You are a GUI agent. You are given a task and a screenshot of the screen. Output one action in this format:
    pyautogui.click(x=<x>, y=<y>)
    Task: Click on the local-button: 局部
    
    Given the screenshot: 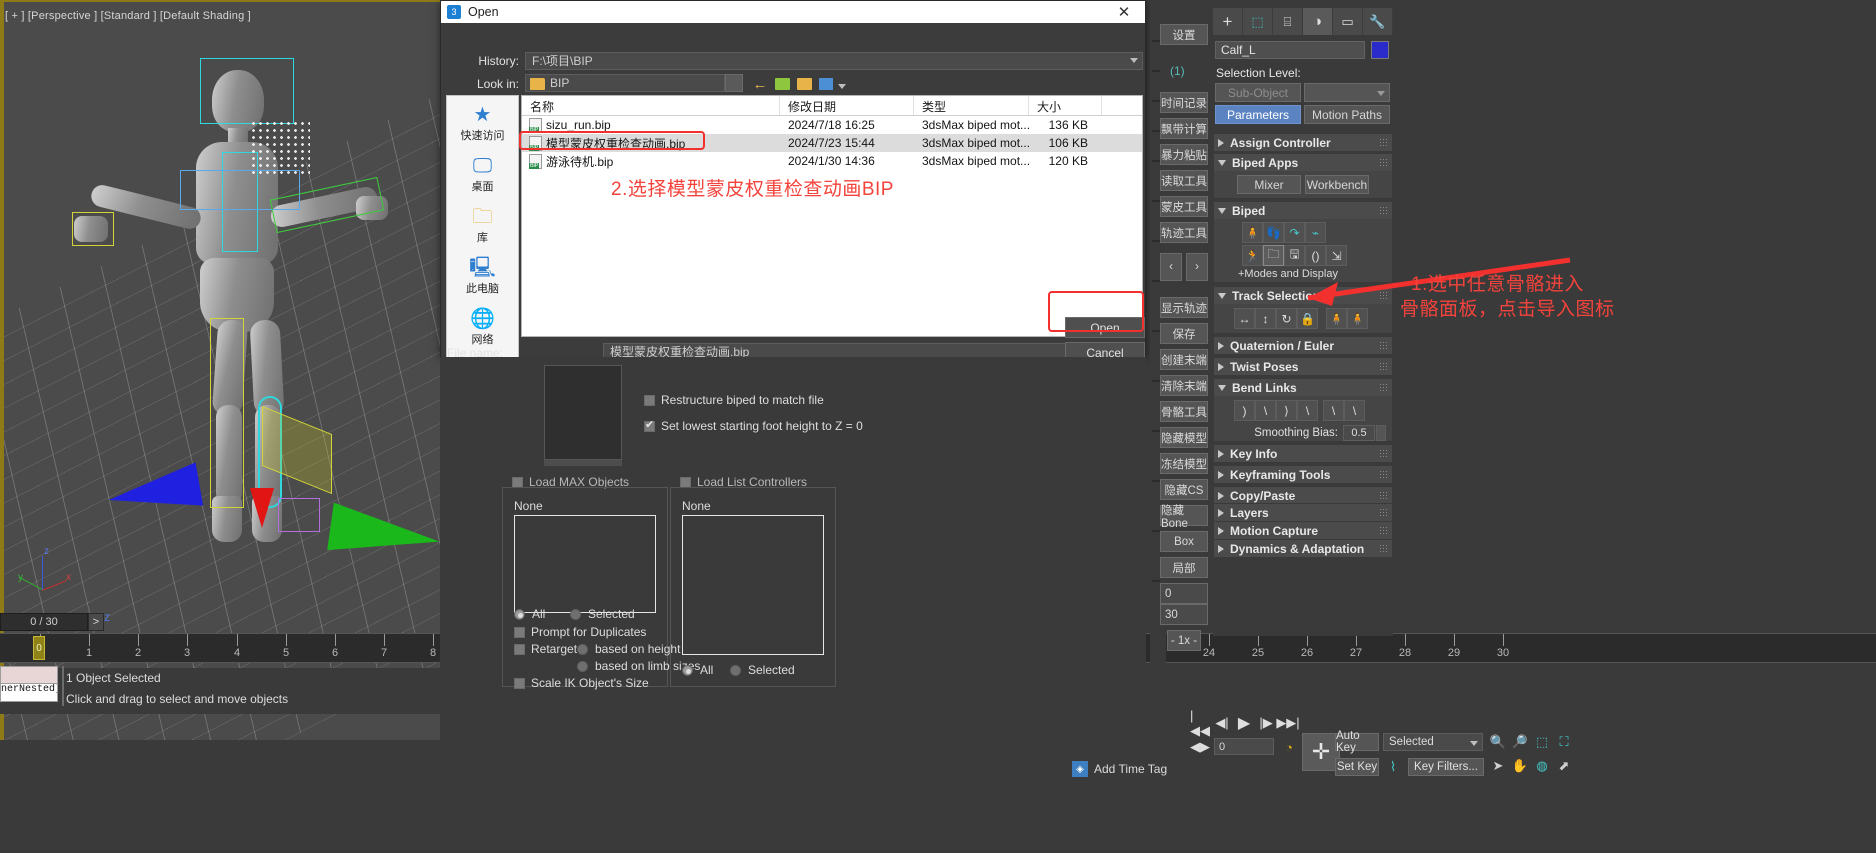 What is the action you would take?
    pyautogui.click(x=1184, y=567)
    